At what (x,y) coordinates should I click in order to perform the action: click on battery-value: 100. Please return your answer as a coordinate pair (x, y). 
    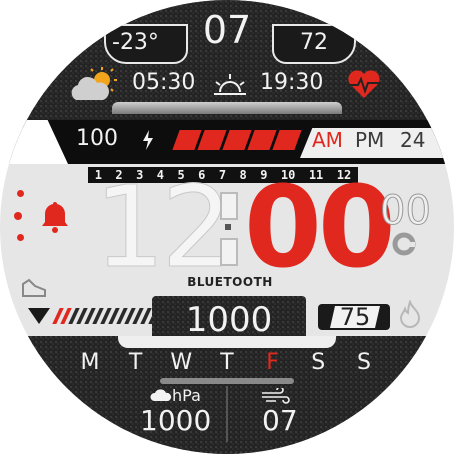
    Looking at the image, I should click on (97, 138).